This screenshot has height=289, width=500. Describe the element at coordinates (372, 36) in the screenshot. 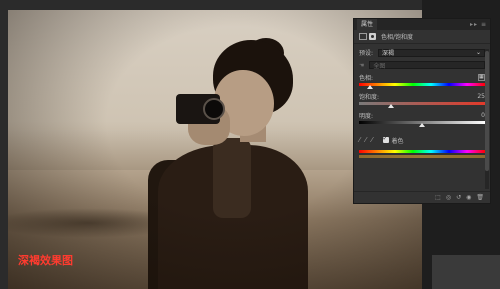

I see `layer-mask-icon` at that location.